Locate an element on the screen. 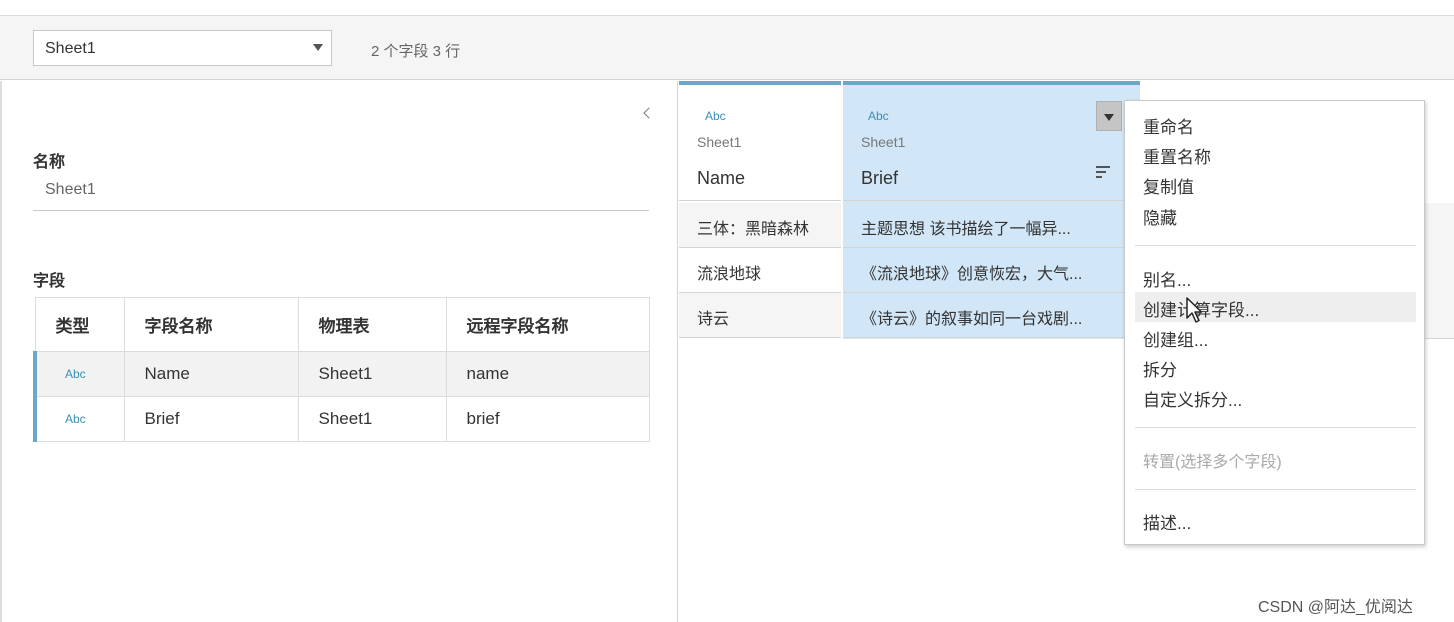 This screenshot has width=1454, height=622. name-label: 名称 is located at coordinates (49, 162).